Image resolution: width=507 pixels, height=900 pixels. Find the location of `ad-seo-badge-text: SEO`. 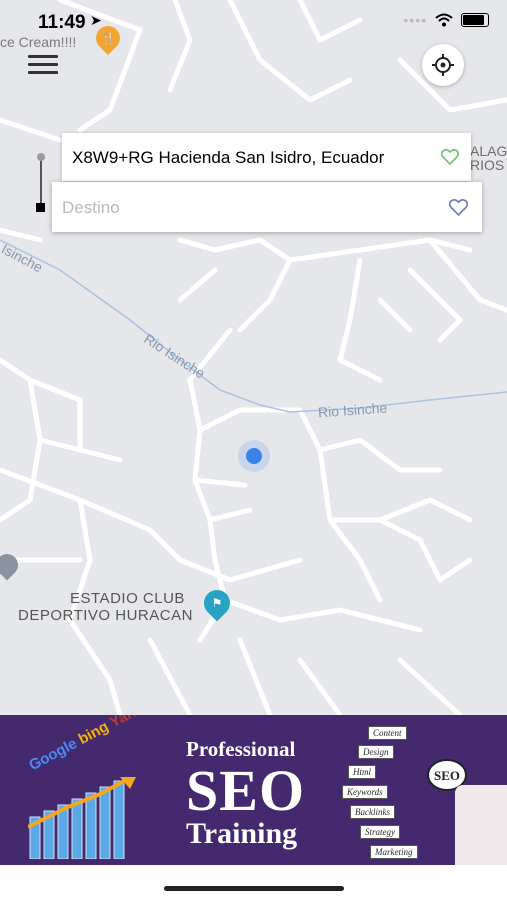

ad-seo-badge-text: SEO is located at coordinates (447, 775).